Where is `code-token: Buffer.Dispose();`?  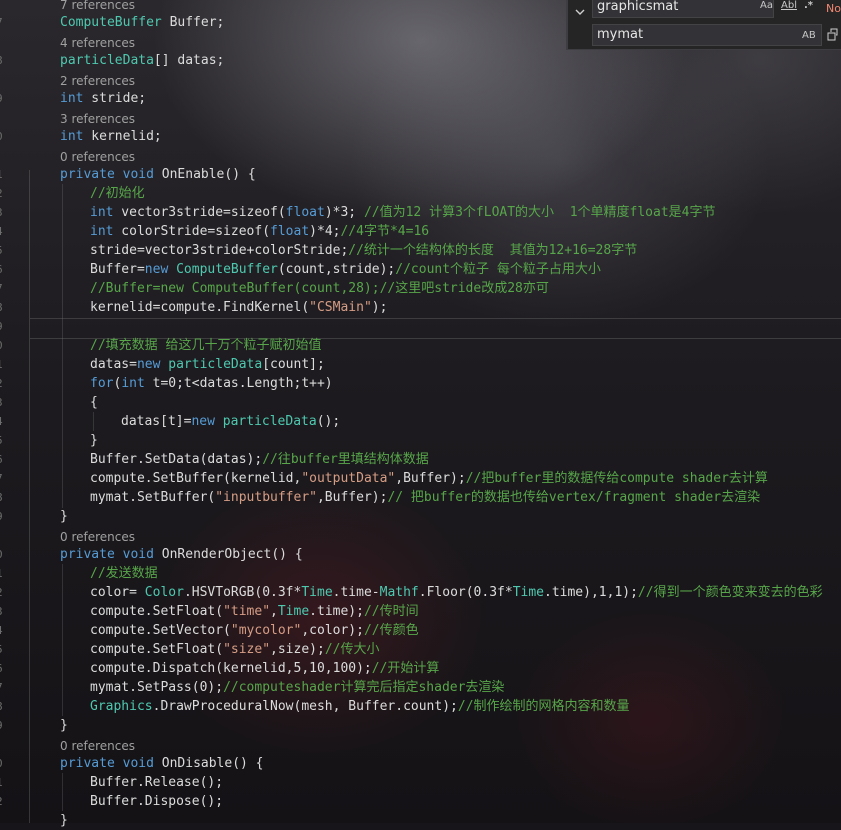 code-token: Buffer.Dispose(); is located at coordinates (157, 801).